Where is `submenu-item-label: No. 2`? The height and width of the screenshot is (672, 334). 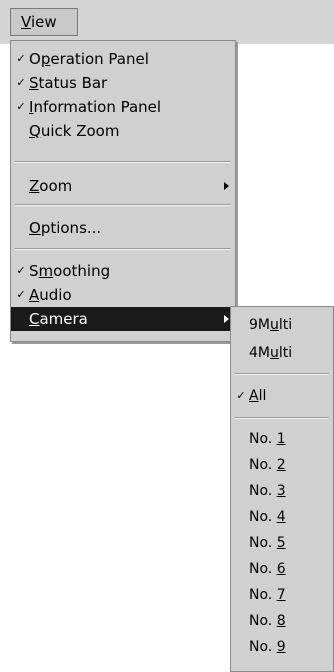 submenu-item-label: No. 2 is located at coordinates (267, 465).